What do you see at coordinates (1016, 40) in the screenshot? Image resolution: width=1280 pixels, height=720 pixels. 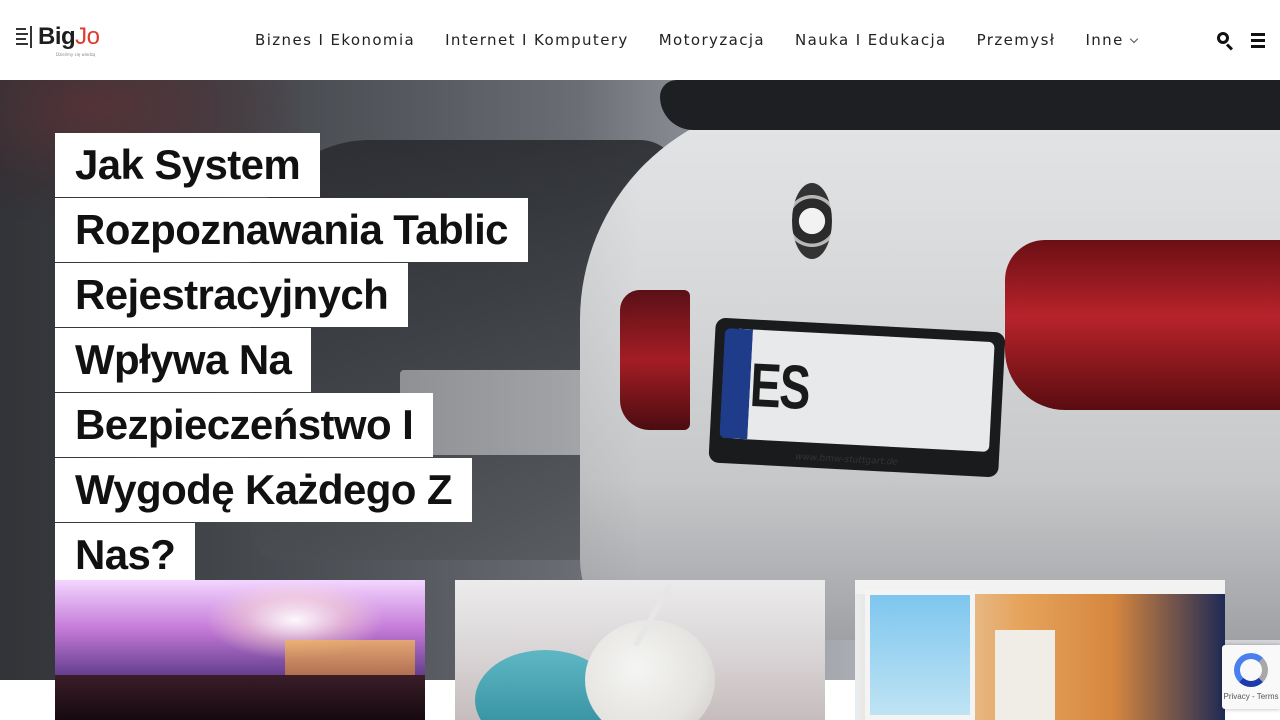 I see `nav-item-przemysl: Przemysł` at bounding box center [1016, 40].